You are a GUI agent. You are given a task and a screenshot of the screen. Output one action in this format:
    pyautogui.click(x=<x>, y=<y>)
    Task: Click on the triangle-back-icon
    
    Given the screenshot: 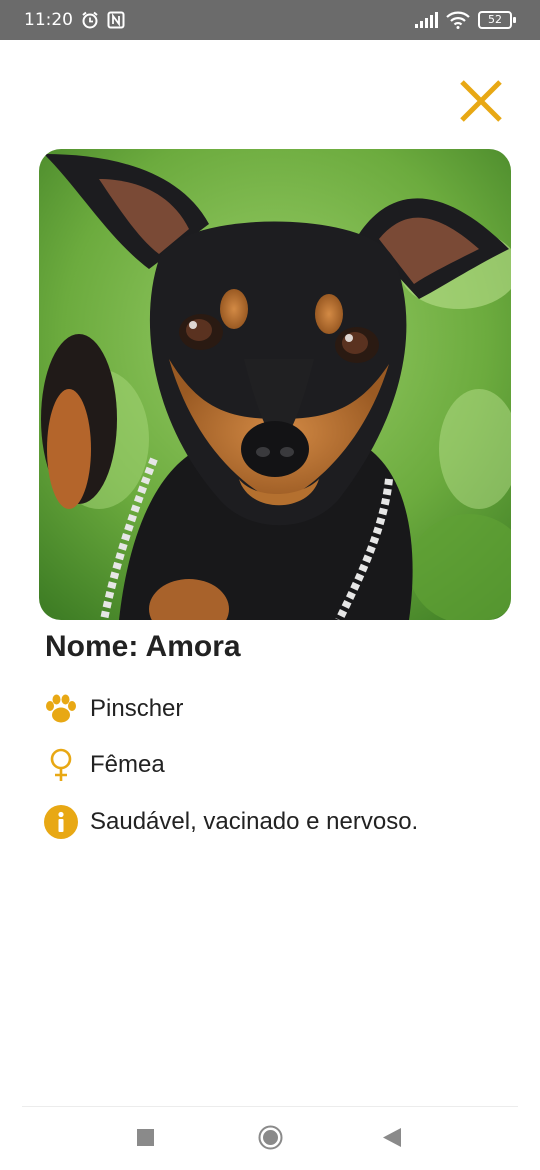 What is the action you would take?
    pyautogui.click(x=392, y=1137)
    